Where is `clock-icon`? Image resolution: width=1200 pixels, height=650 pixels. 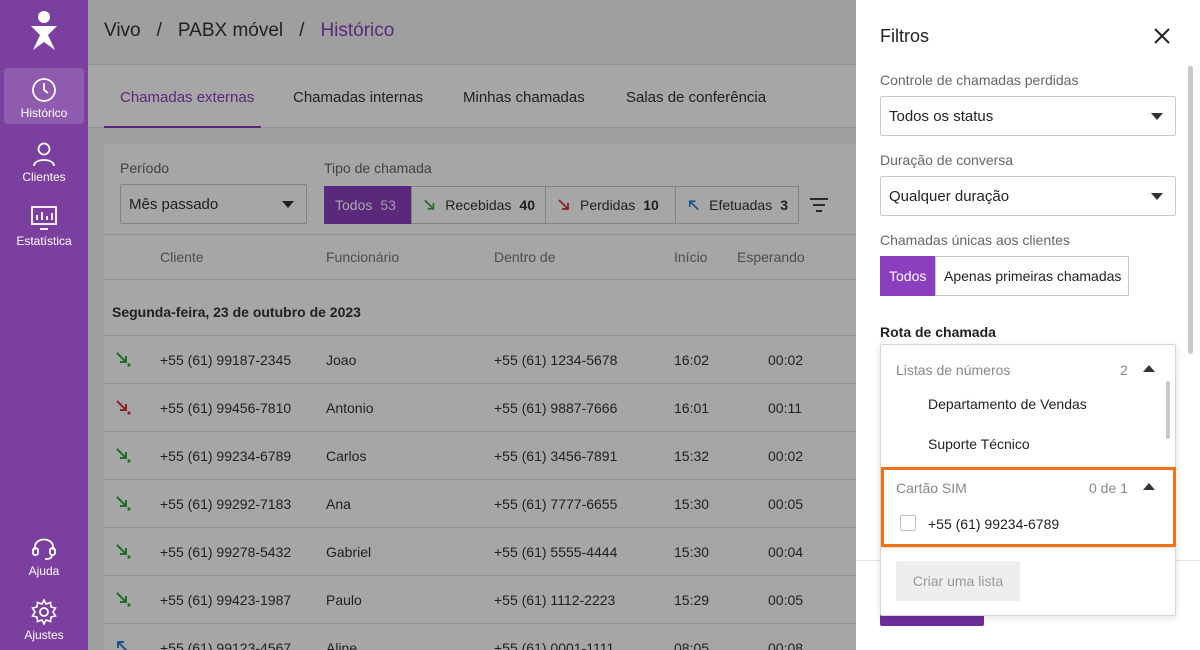
clock-icon is located at coordinates (44, 90).